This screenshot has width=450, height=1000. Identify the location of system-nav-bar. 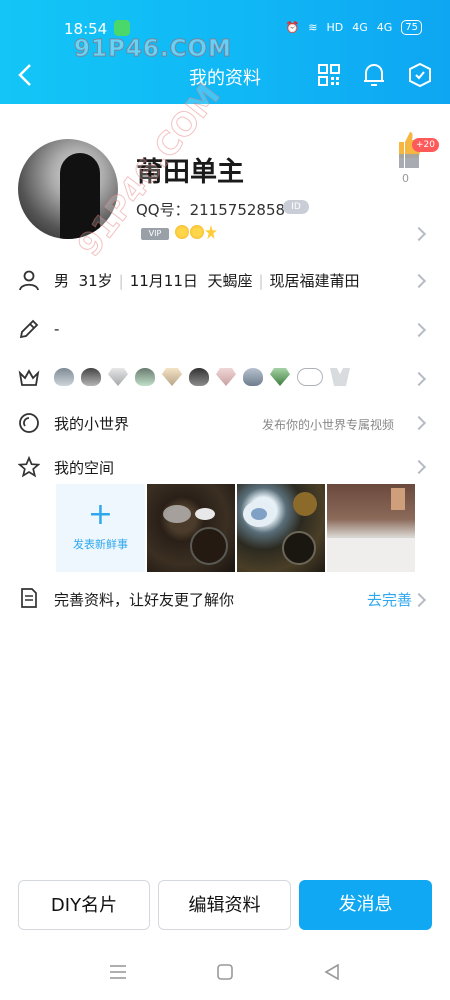
(225, 973).